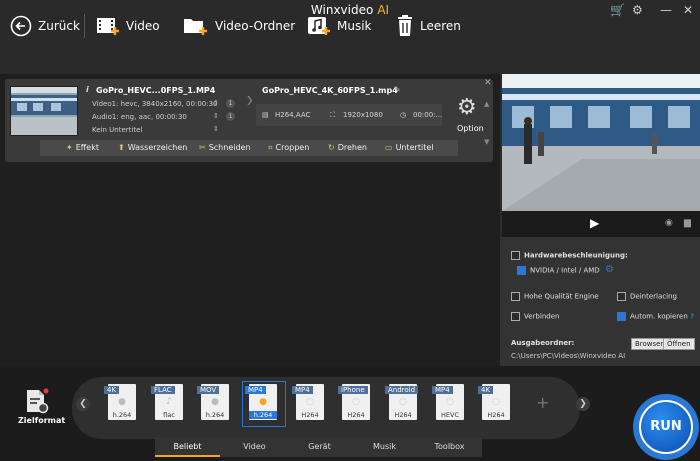 Image resolution: width=700 pixels, height=461 pixels. Describe the element at coordinates (59, 26) in the screenshot. I see `back-label: Zurück` at that location.